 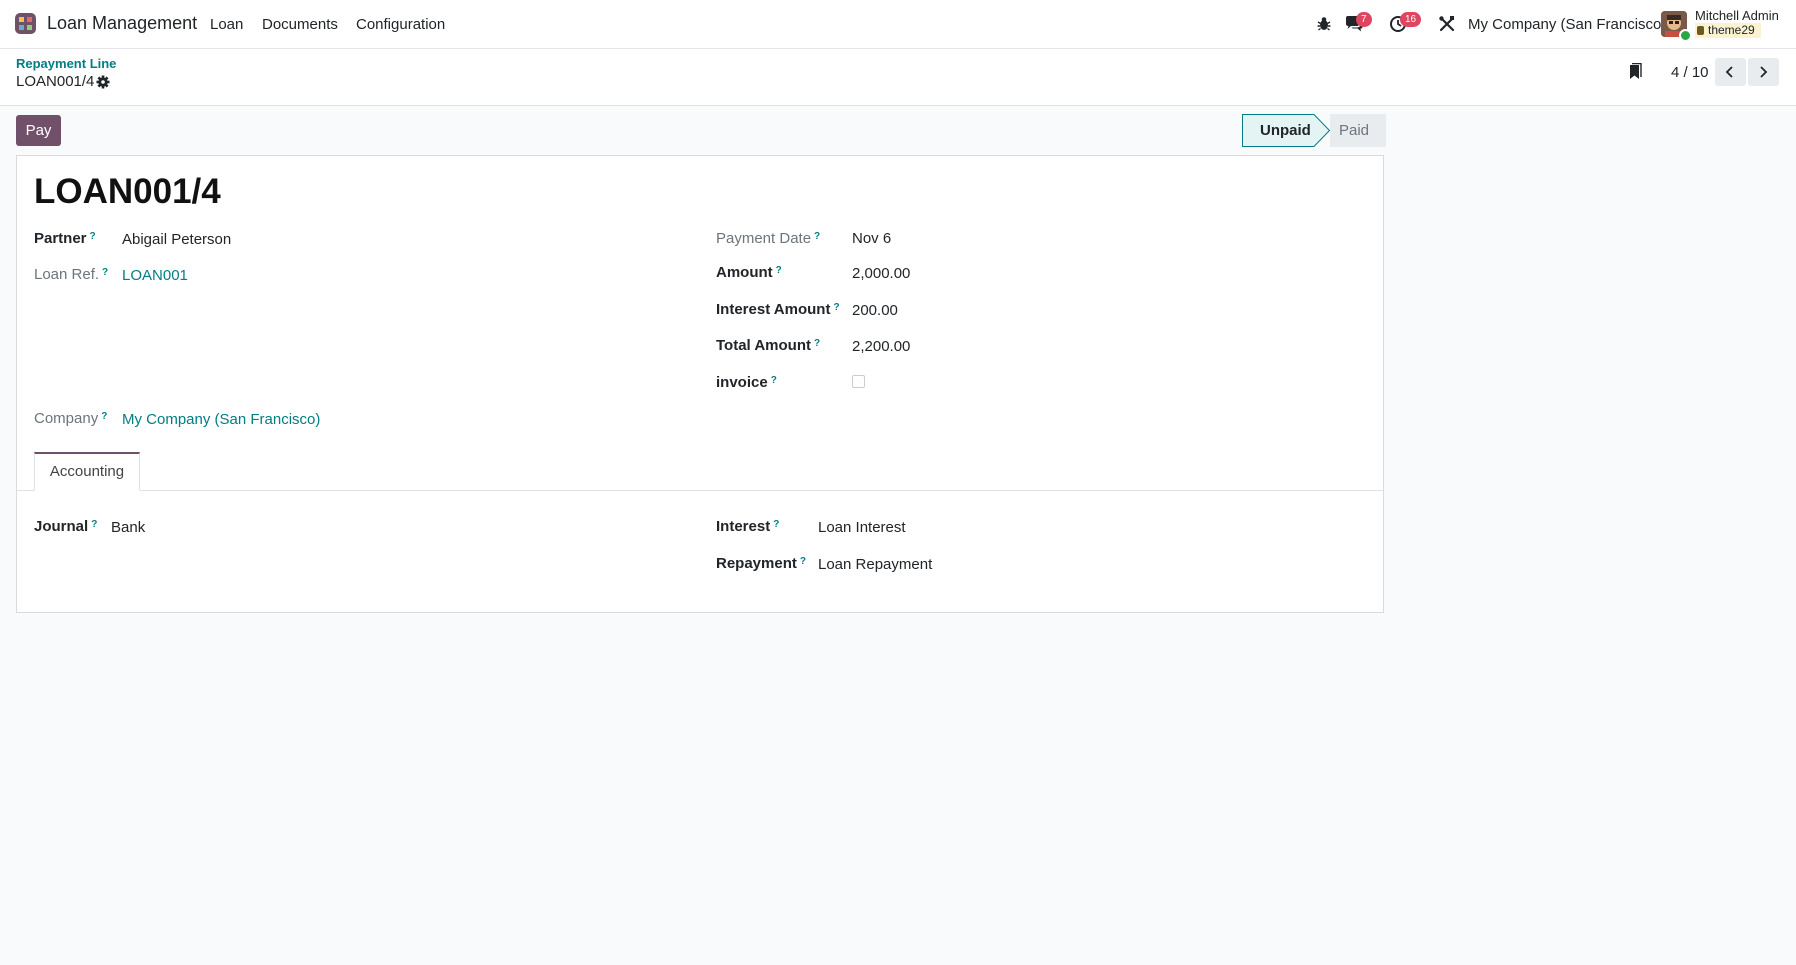 I want to click on total-amount-field: 2,200.00, so click(x=881, y=346).